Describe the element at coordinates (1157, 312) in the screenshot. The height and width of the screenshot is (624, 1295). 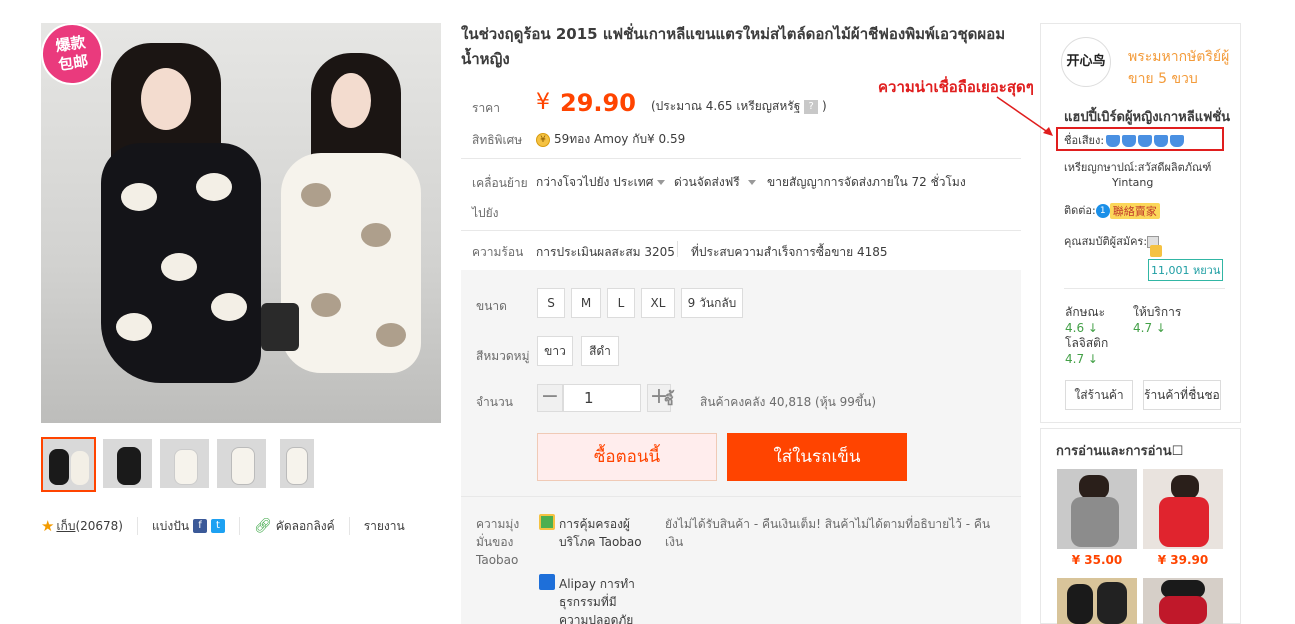
I see `score-service-label: ให้บริการ` at that location.